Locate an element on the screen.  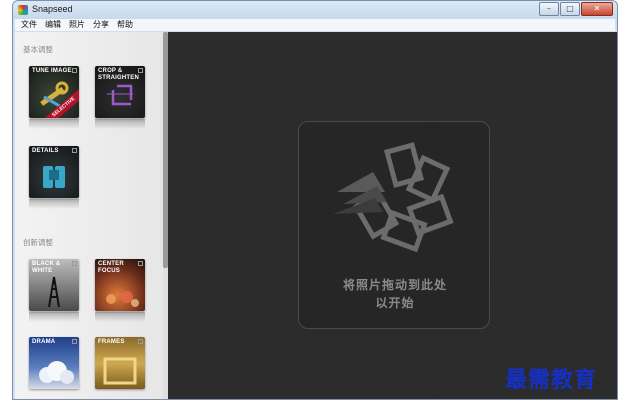
maximize-button: □ is located at coordinates (570, 9).